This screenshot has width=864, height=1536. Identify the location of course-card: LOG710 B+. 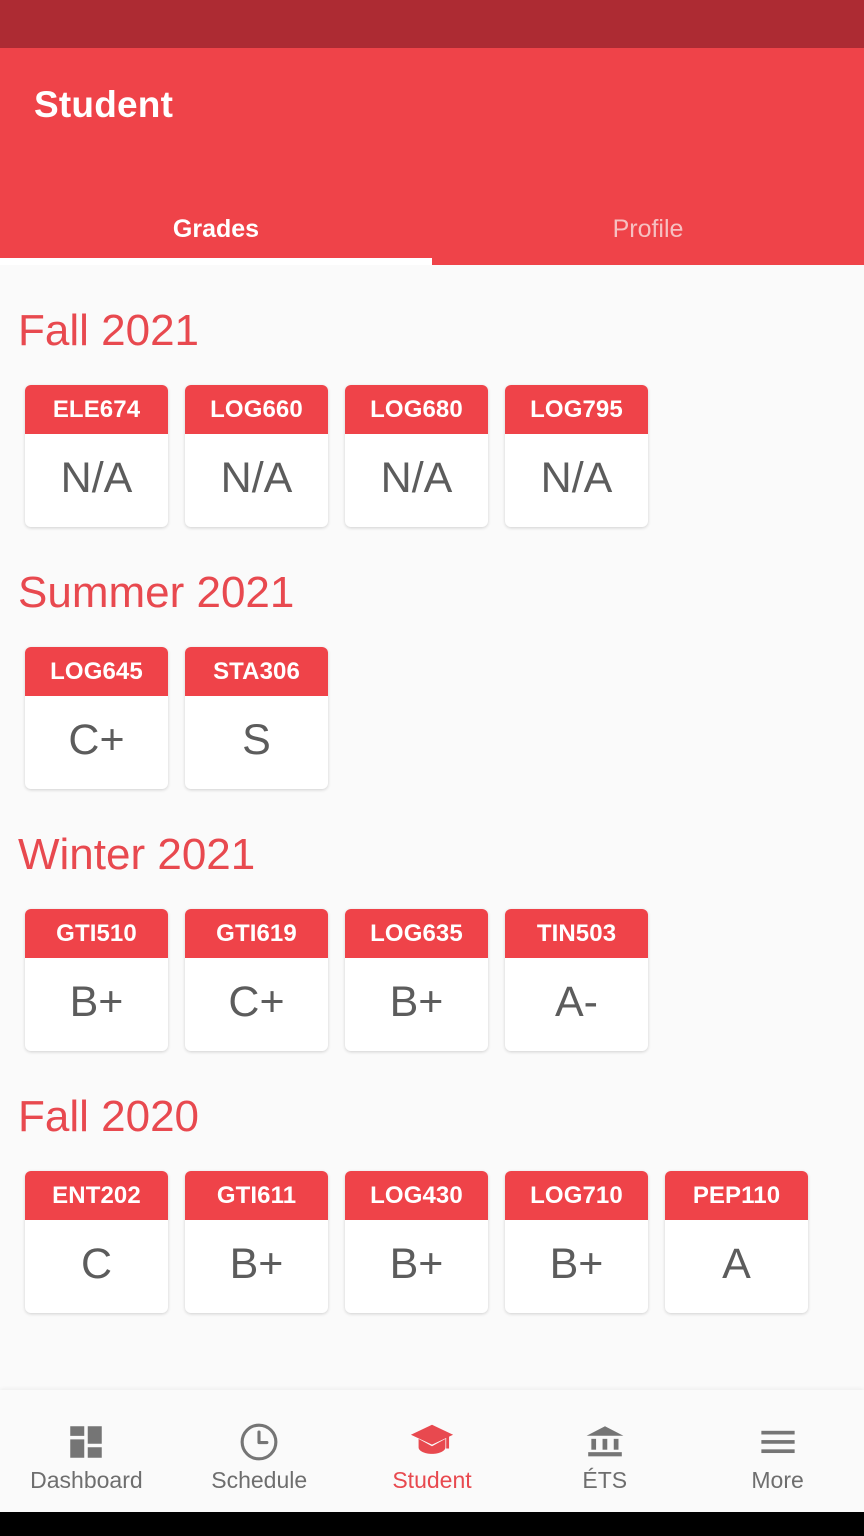
(576, 1242).